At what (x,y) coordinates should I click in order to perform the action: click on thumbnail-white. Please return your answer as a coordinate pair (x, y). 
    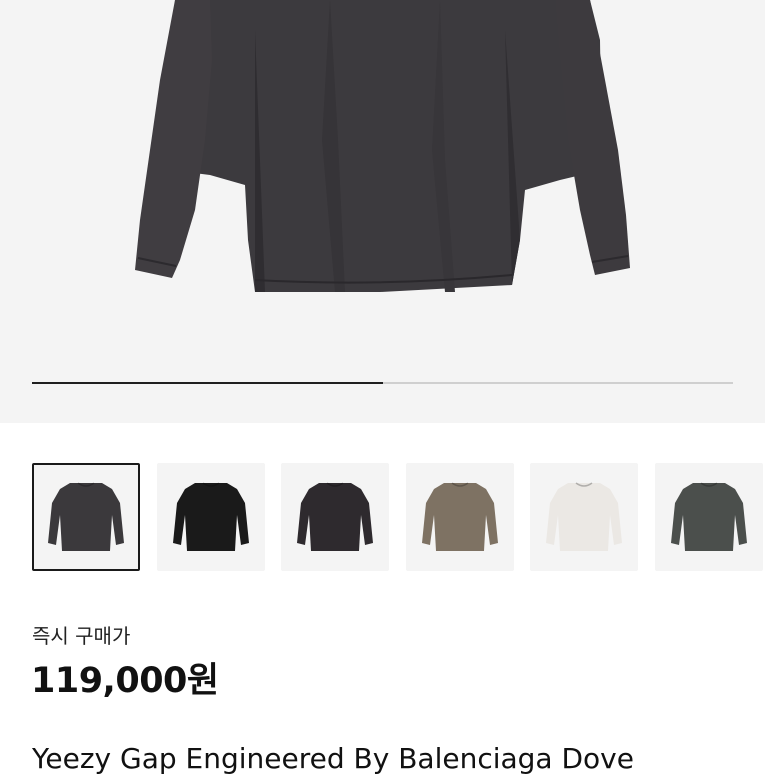
    Looking at the image, I should click on (584, 517).